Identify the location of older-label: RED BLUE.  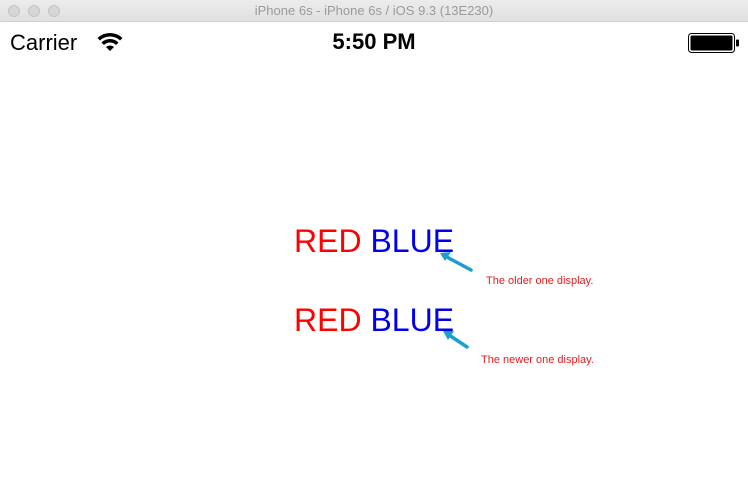
(374, 241).